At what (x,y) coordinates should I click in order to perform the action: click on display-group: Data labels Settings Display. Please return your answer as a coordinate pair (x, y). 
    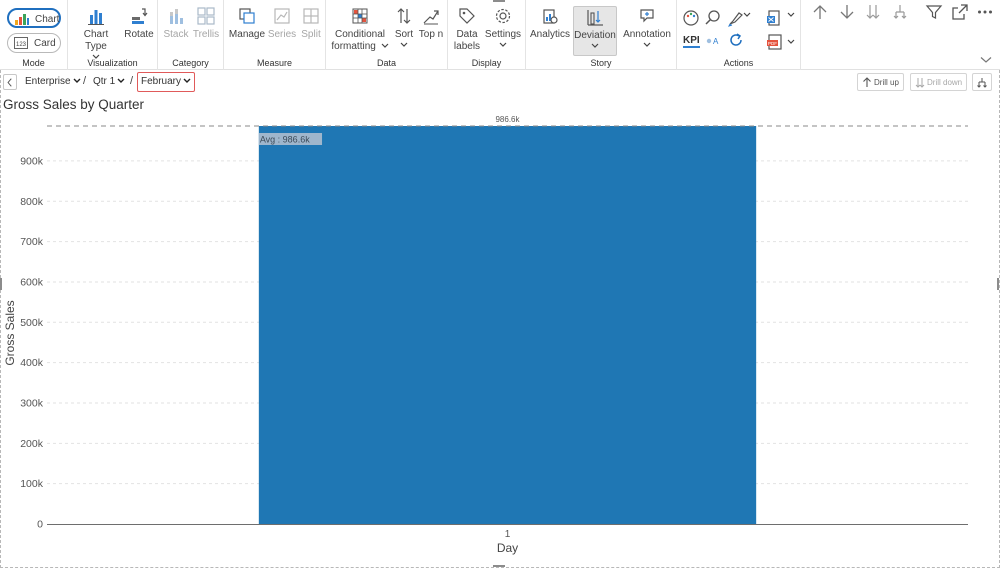
    Looking at the image, I should click on (487, 35).